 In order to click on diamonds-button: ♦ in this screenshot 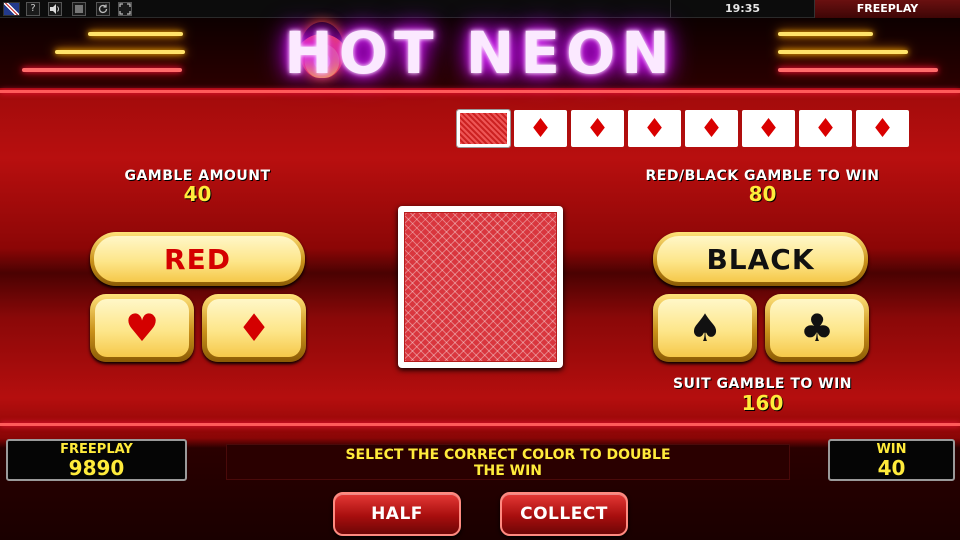, I will do `click(254, 328)`.